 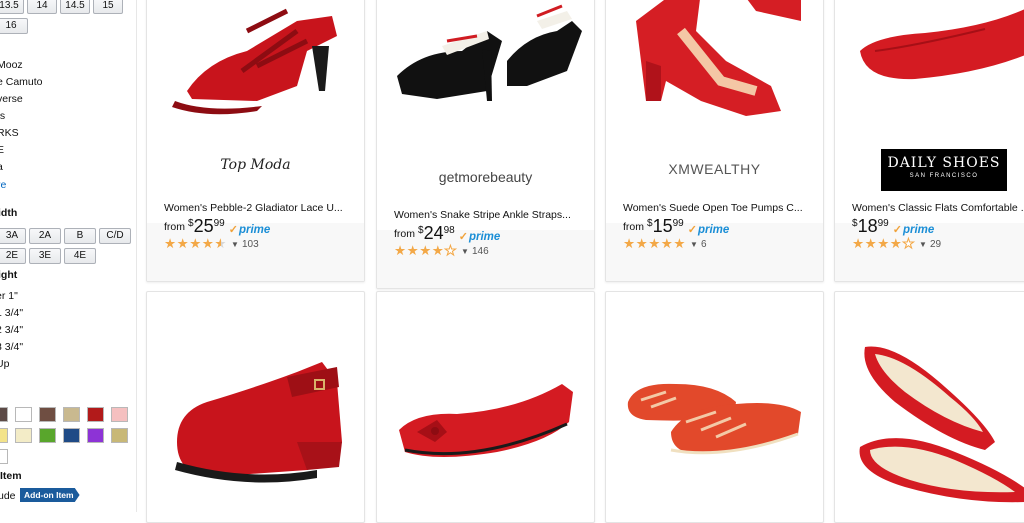 What do you see at coordinates (9, 275) in the screenshot?
I see `heel-height-heading: ight` at bounding box center [9, 275].